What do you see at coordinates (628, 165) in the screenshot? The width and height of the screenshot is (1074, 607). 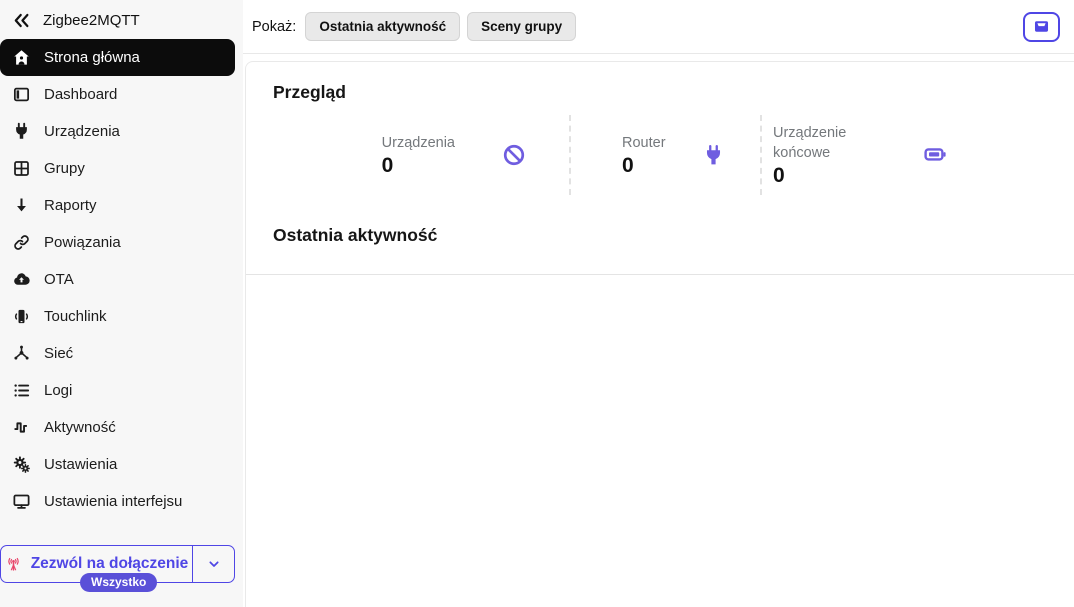 I see `stat-routers-value: 0` at bounding box center [628, 165].